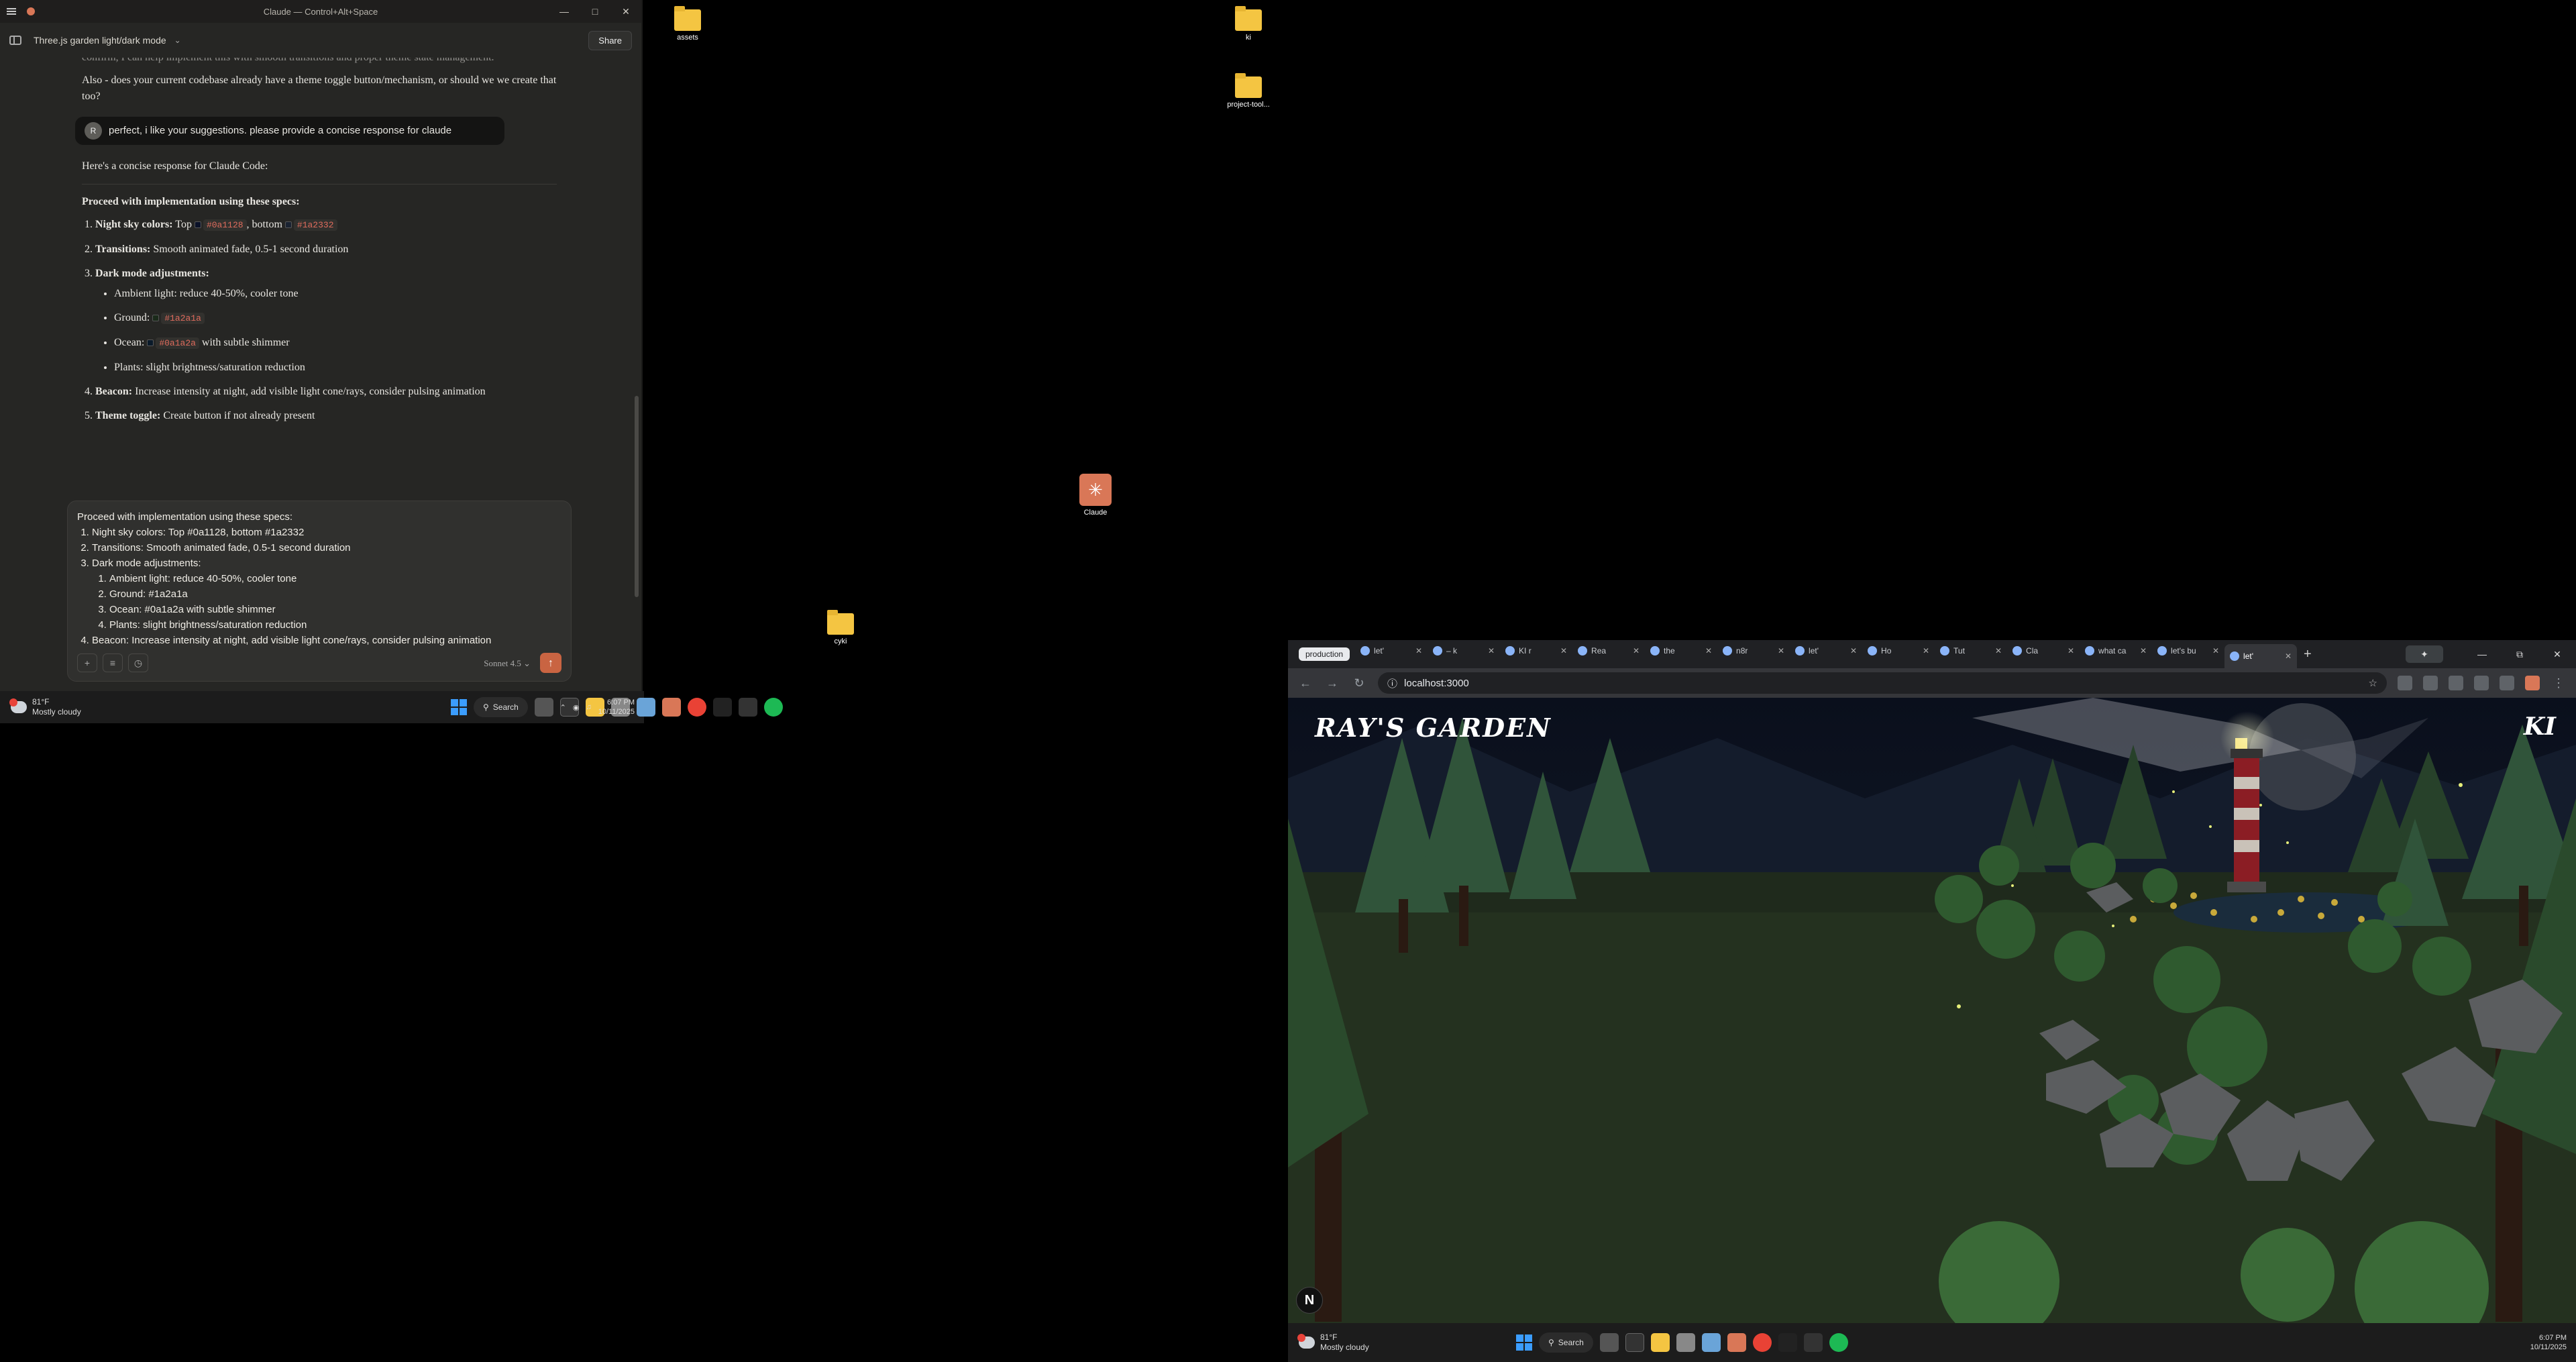 The width and height of the screenshot is (2576, 1362). I want to click on desktop-folder-ki: ki, so click(1248, 24).